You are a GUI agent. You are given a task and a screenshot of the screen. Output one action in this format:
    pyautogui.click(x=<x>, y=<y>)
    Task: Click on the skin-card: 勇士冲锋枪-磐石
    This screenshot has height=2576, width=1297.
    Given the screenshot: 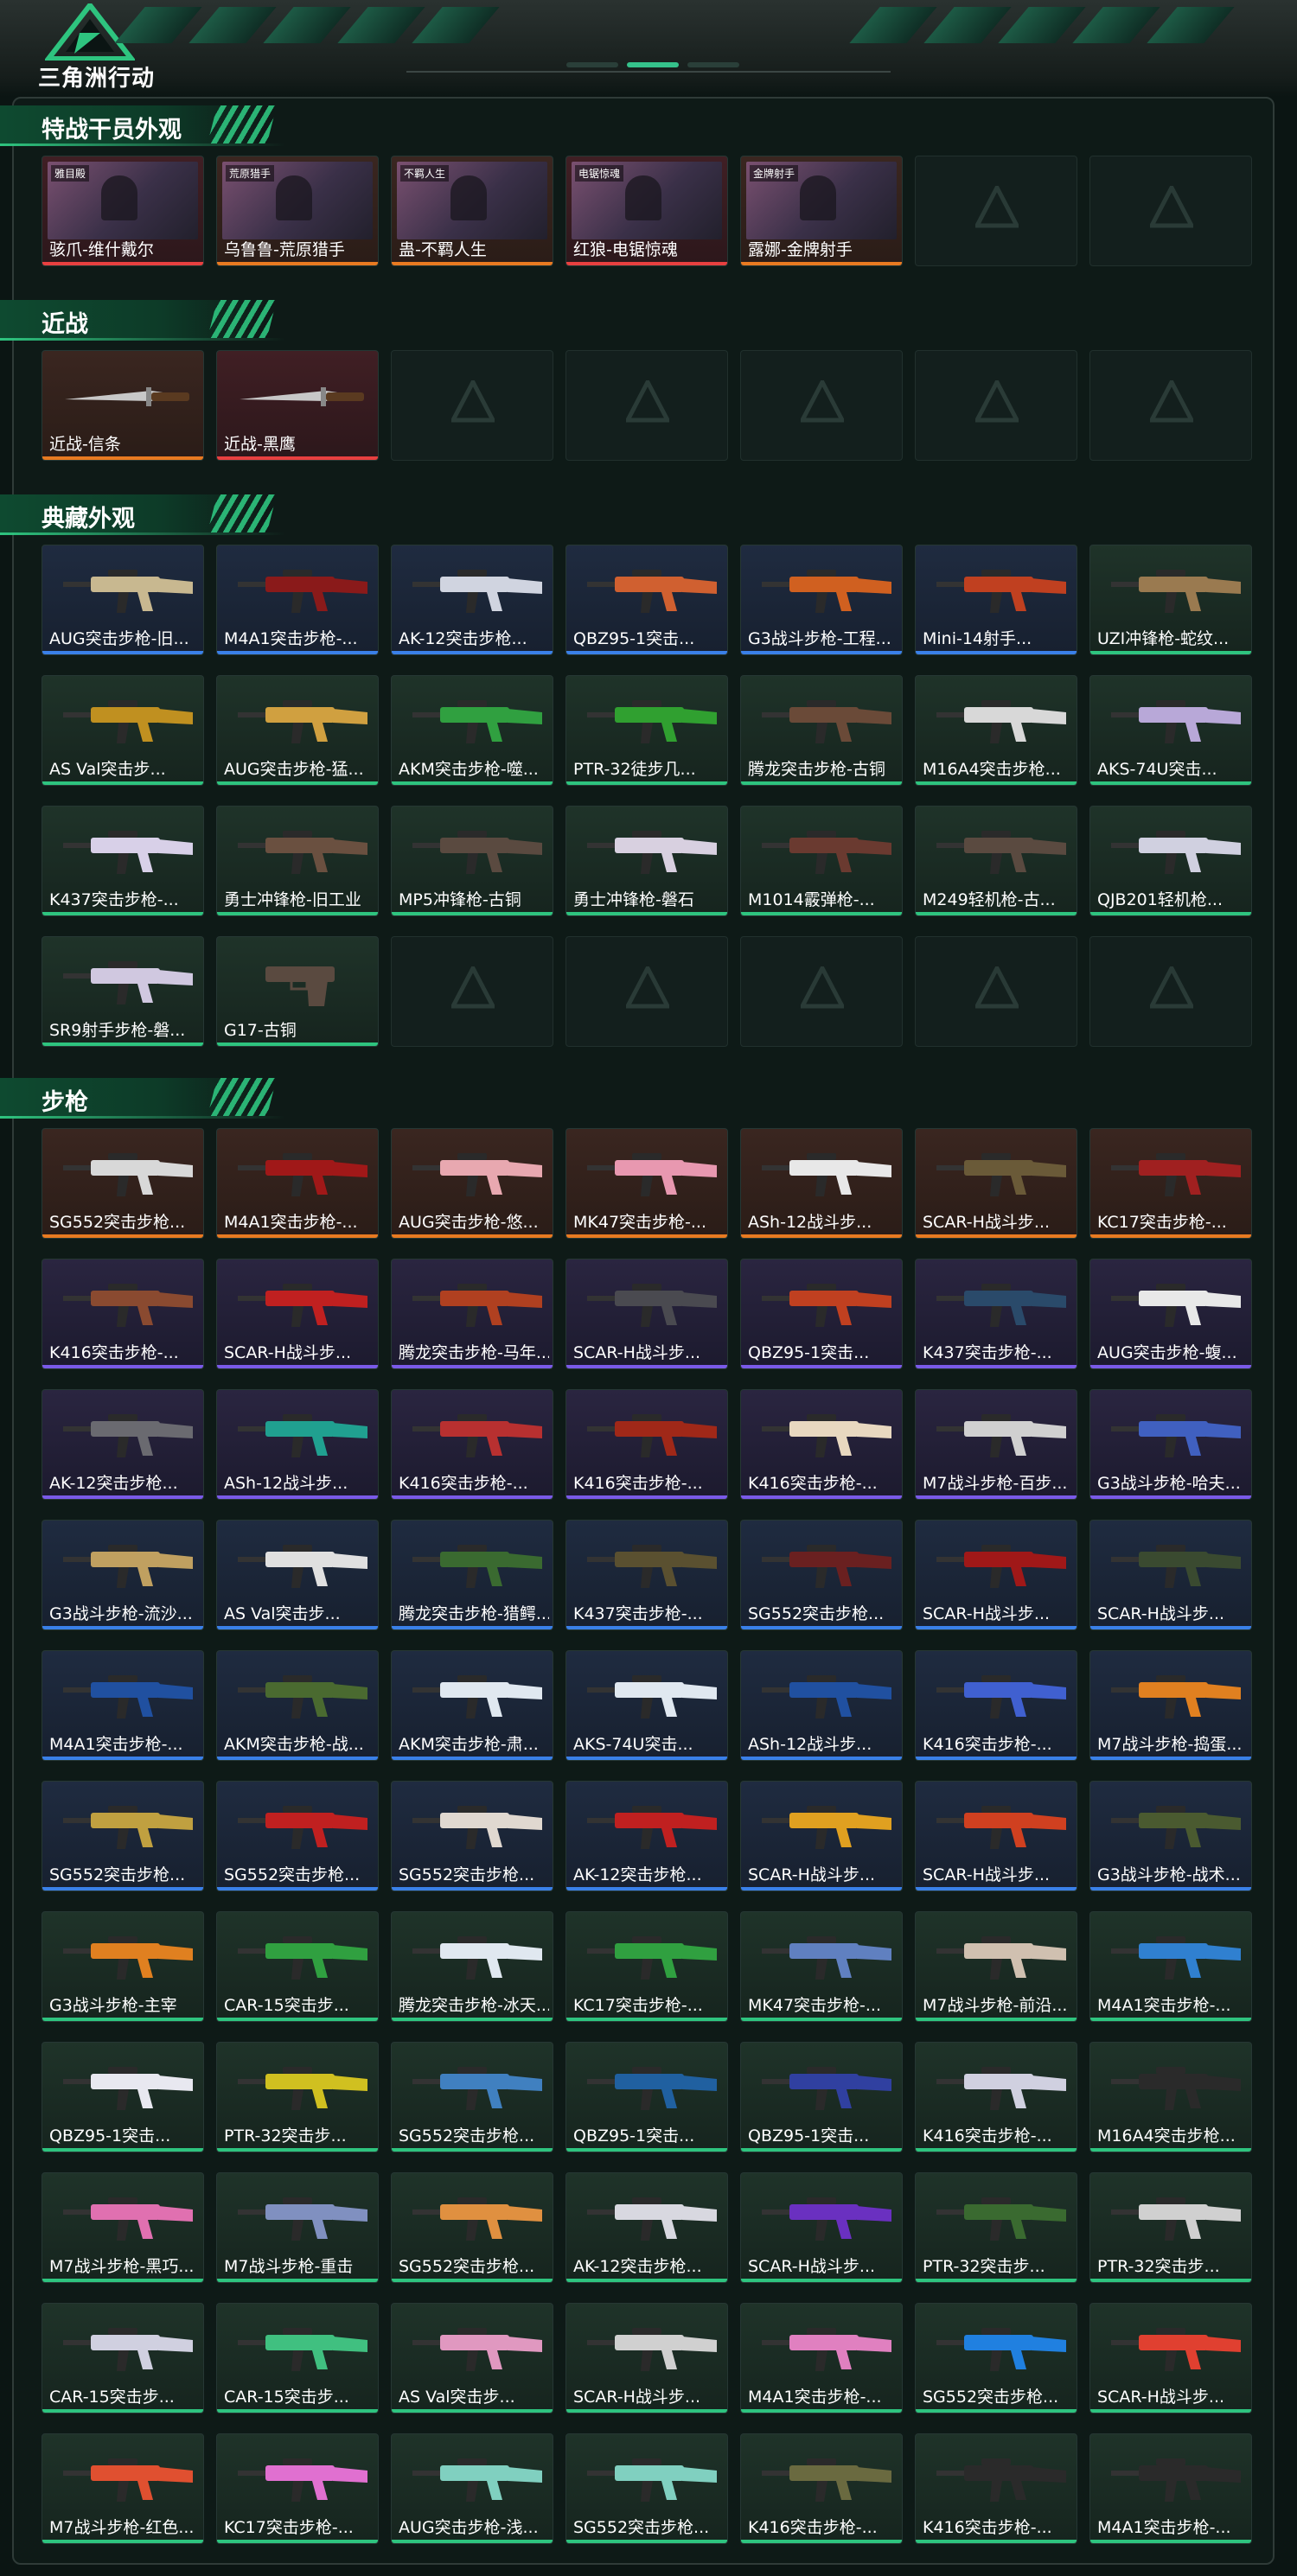 What is the action you would take?
    pyautogui.click(x=647, y=861)
    